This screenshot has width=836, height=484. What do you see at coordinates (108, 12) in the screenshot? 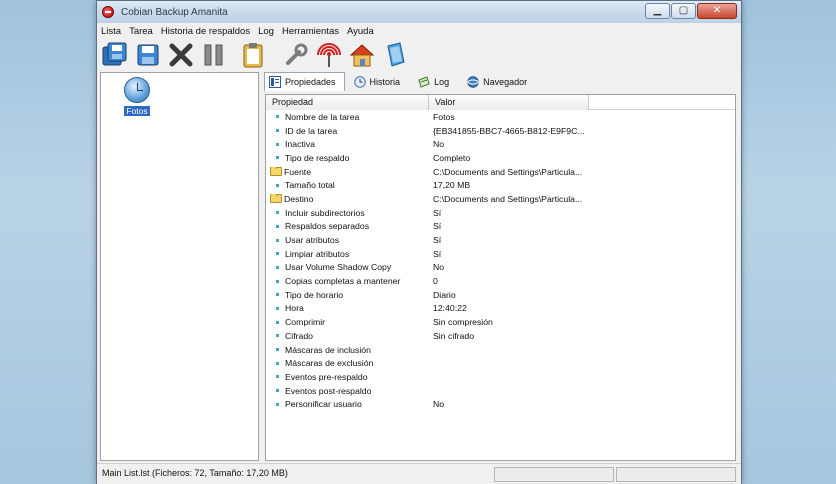
I see `app-icon` at bounding box center [108, 12].